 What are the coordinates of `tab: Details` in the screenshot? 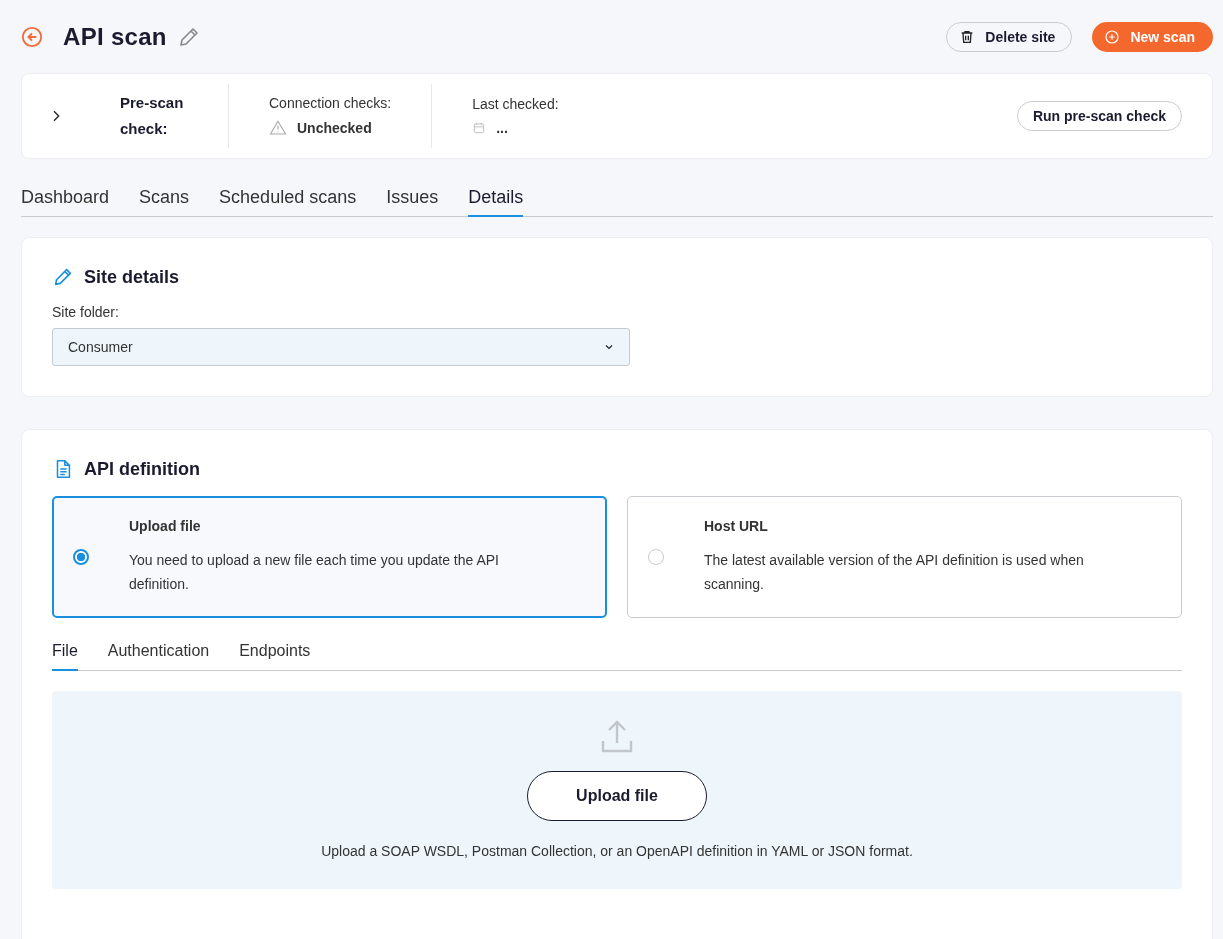 It's located at (496, 202).